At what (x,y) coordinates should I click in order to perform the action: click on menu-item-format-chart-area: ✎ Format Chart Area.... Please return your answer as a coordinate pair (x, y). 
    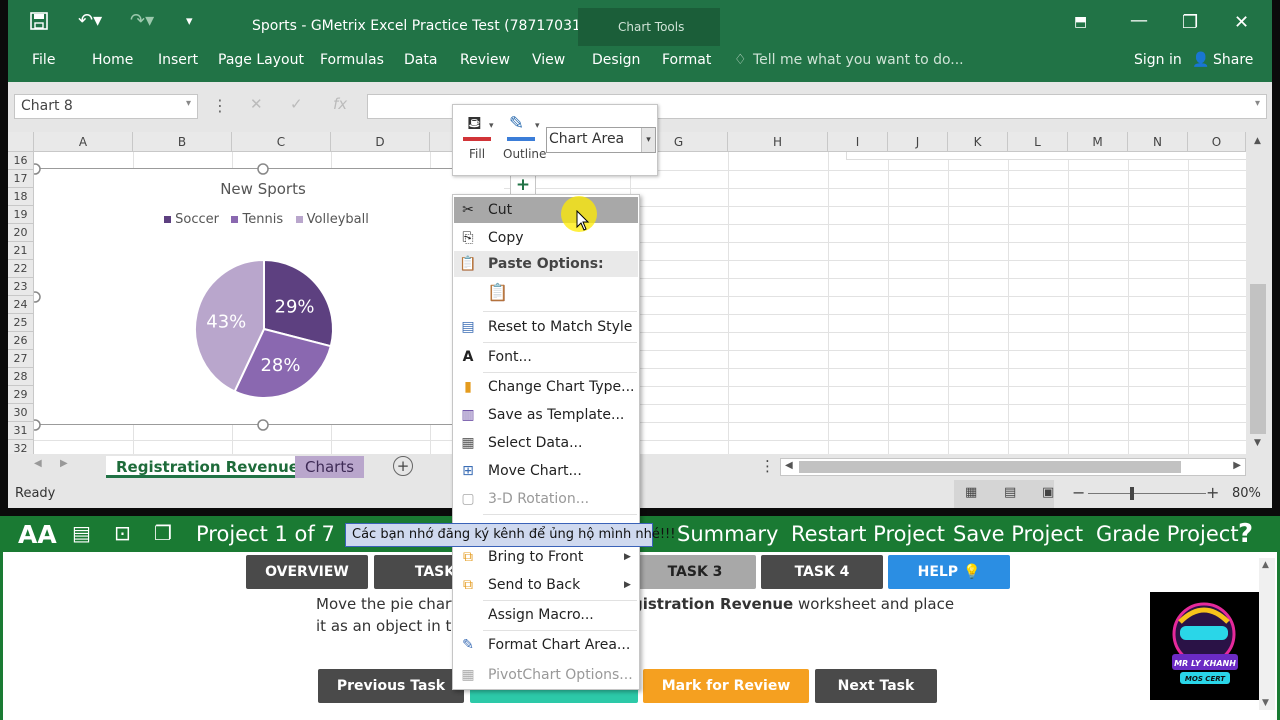
    Looking at the image, I should click on (546, 645).